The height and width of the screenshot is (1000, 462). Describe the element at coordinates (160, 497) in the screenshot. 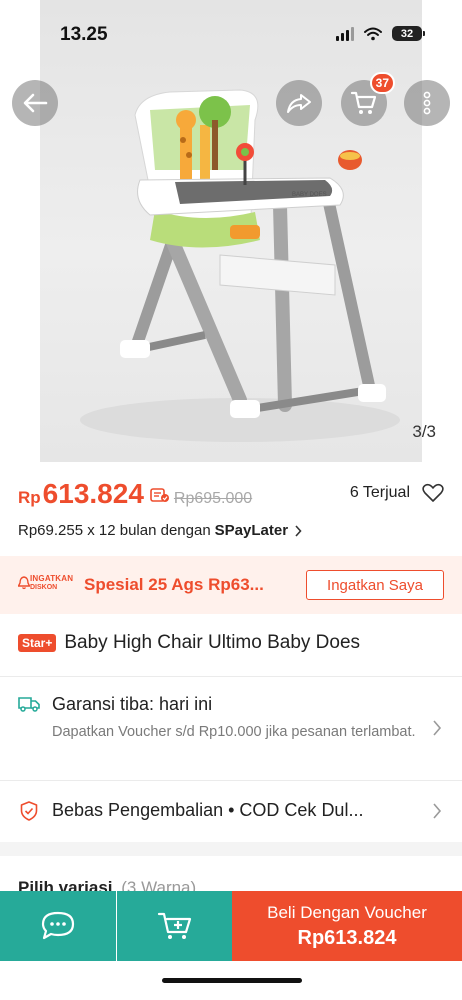

I see `discount-tag-icon` at that location.